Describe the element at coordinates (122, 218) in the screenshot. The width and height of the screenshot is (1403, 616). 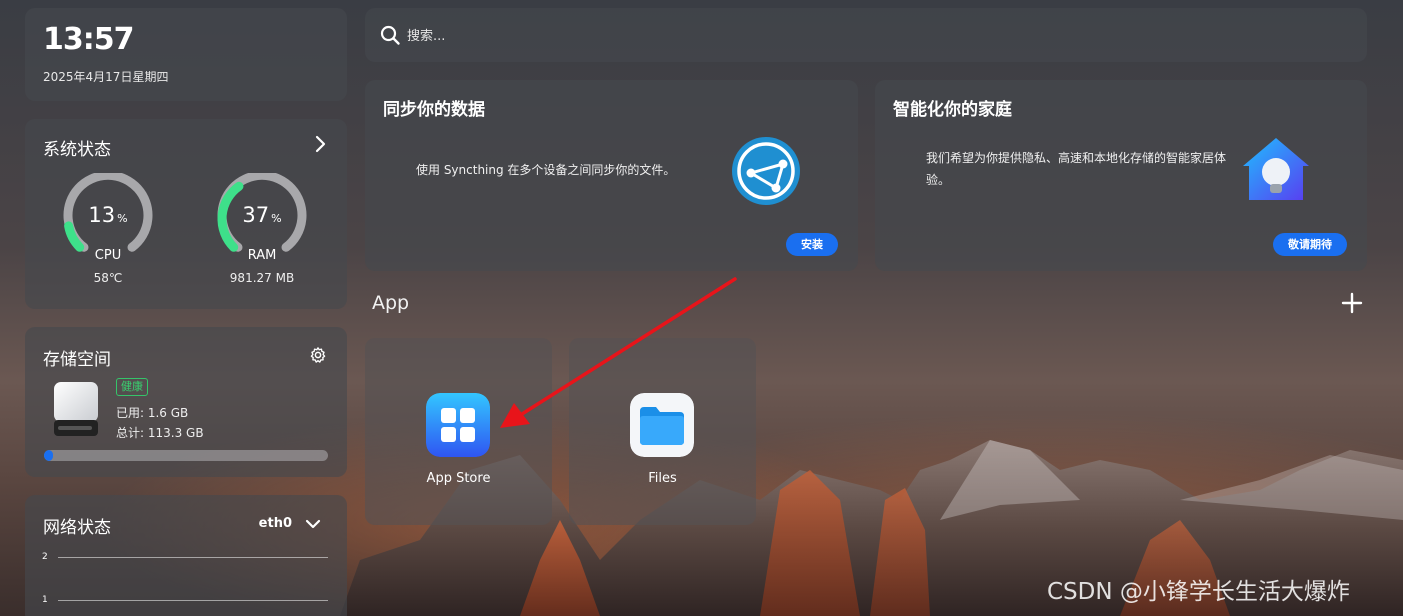
I see `cpu-unit: %` at that location.